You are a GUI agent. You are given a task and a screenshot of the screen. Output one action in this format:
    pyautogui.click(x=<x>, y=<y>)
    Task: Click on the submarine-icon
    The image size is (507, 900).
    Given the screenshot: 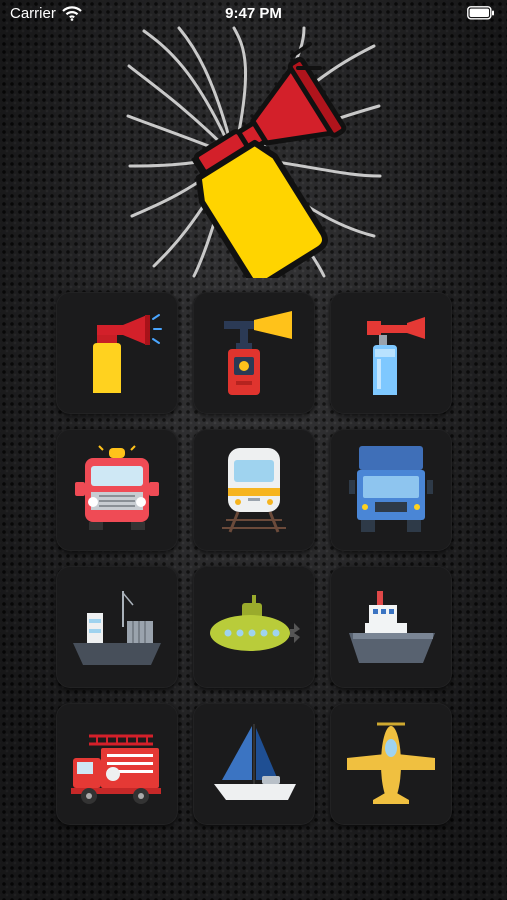 What is the action you would take?
    pyautogui.click(x=255, y=623)
    